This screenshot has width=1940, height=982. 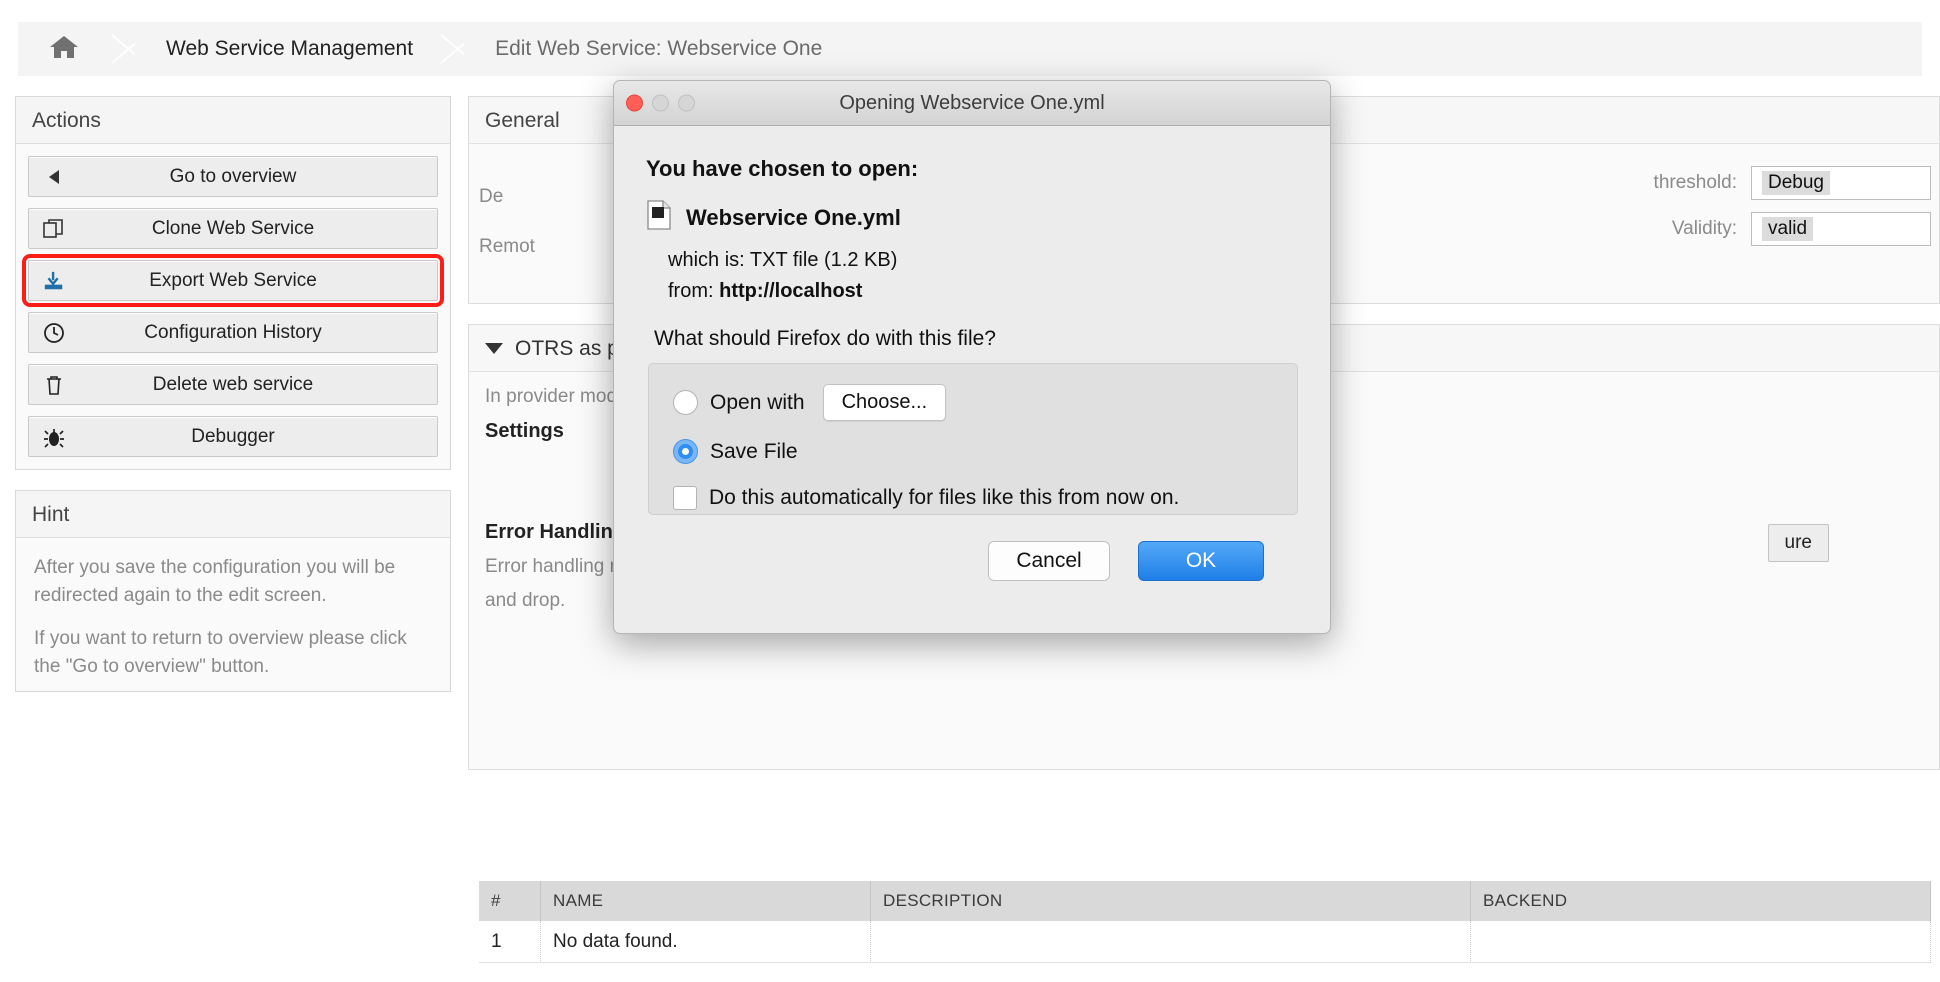 What do you see at coordinates (685, 402) in the screenshot?
I see `open-with-radio` at bounding box center [685, 402].